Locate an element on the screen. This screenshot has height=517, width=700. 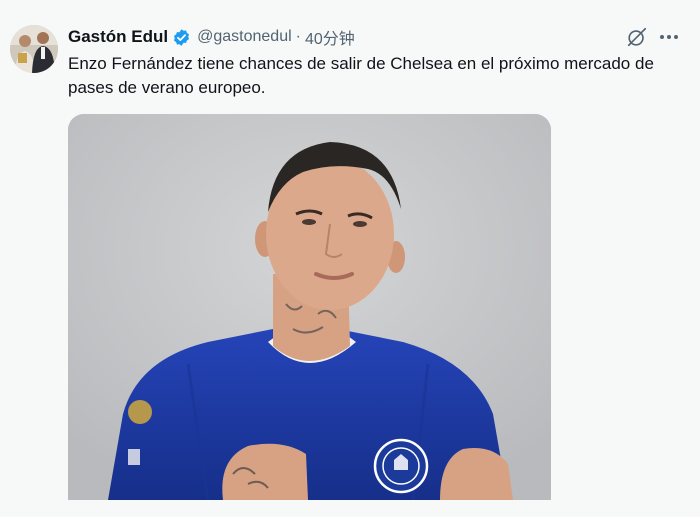
avatar-photo is located at coordinates (34, 49).